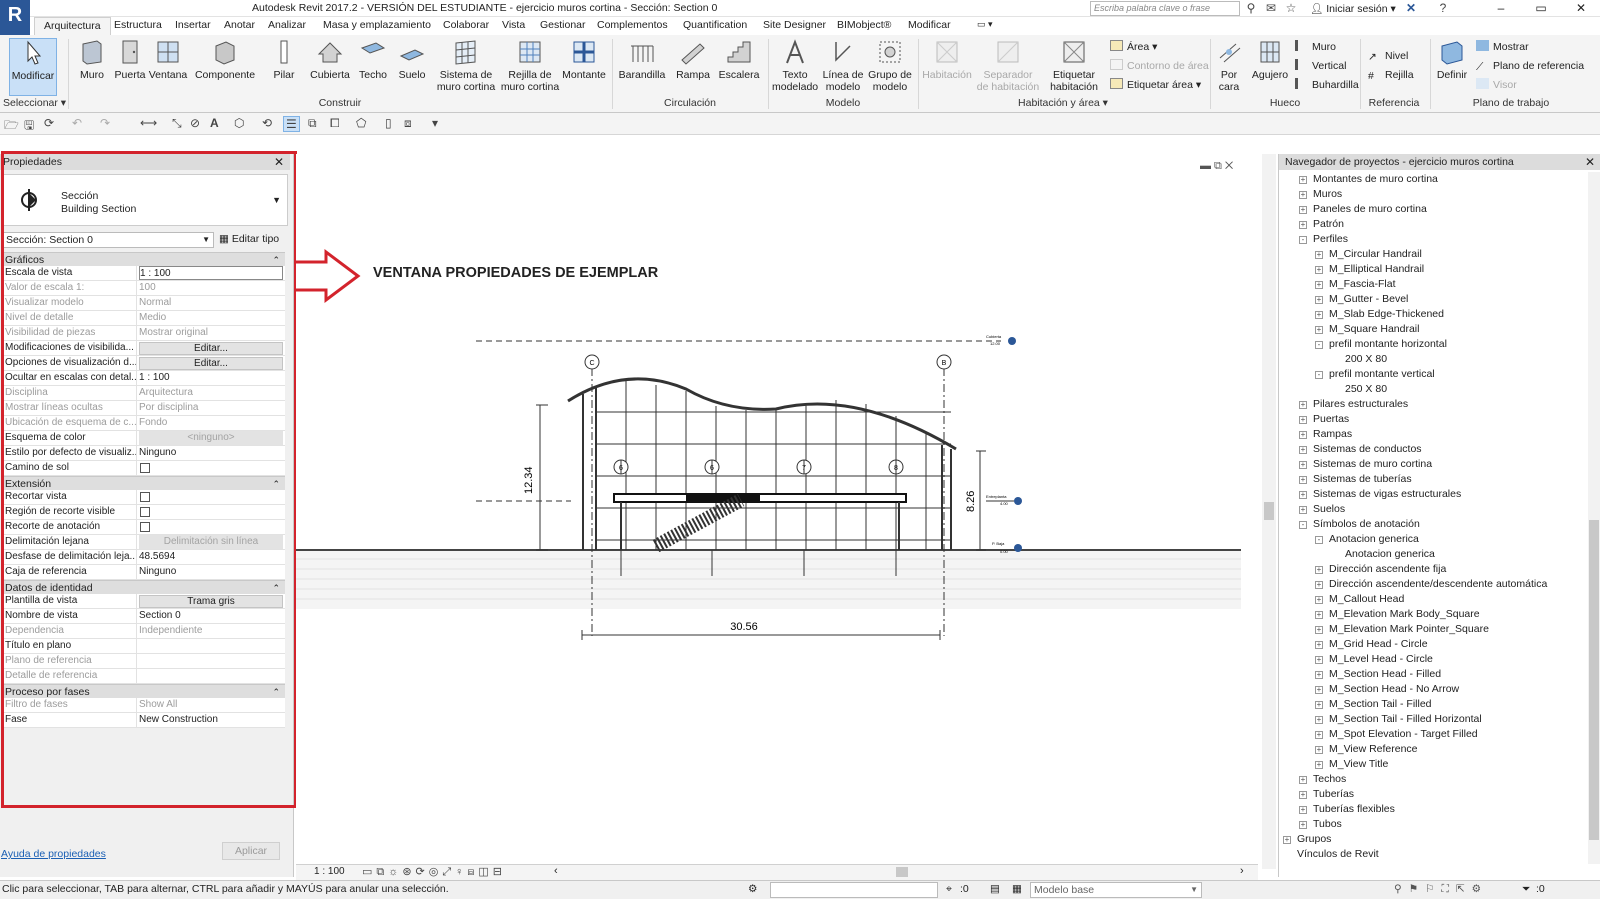  Describe the element at coordinates (239, 25) in the screenshot. I see `tab-anotar: Anotar` at that location.